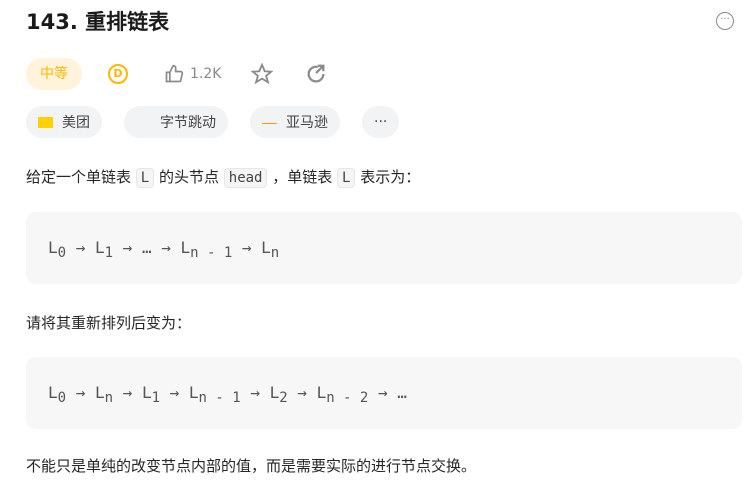 This screenshot has height=483, width=754. What do you see at coordinates (109, 323) in the screenshot?
I see `description-paragraph-2: 请将其重新排列后变为：` at bounding box center [109, 323].